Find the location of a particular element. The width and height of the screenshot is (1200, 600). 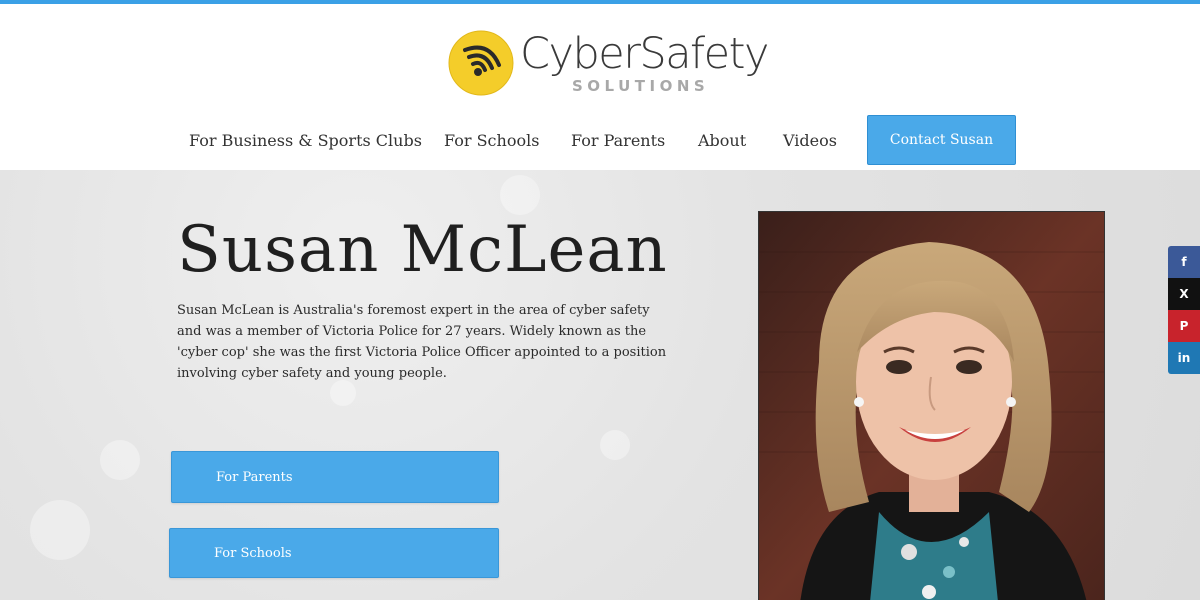

site-logo: CyberSafety SOLUTIONS is located at coordinates (608, 64).